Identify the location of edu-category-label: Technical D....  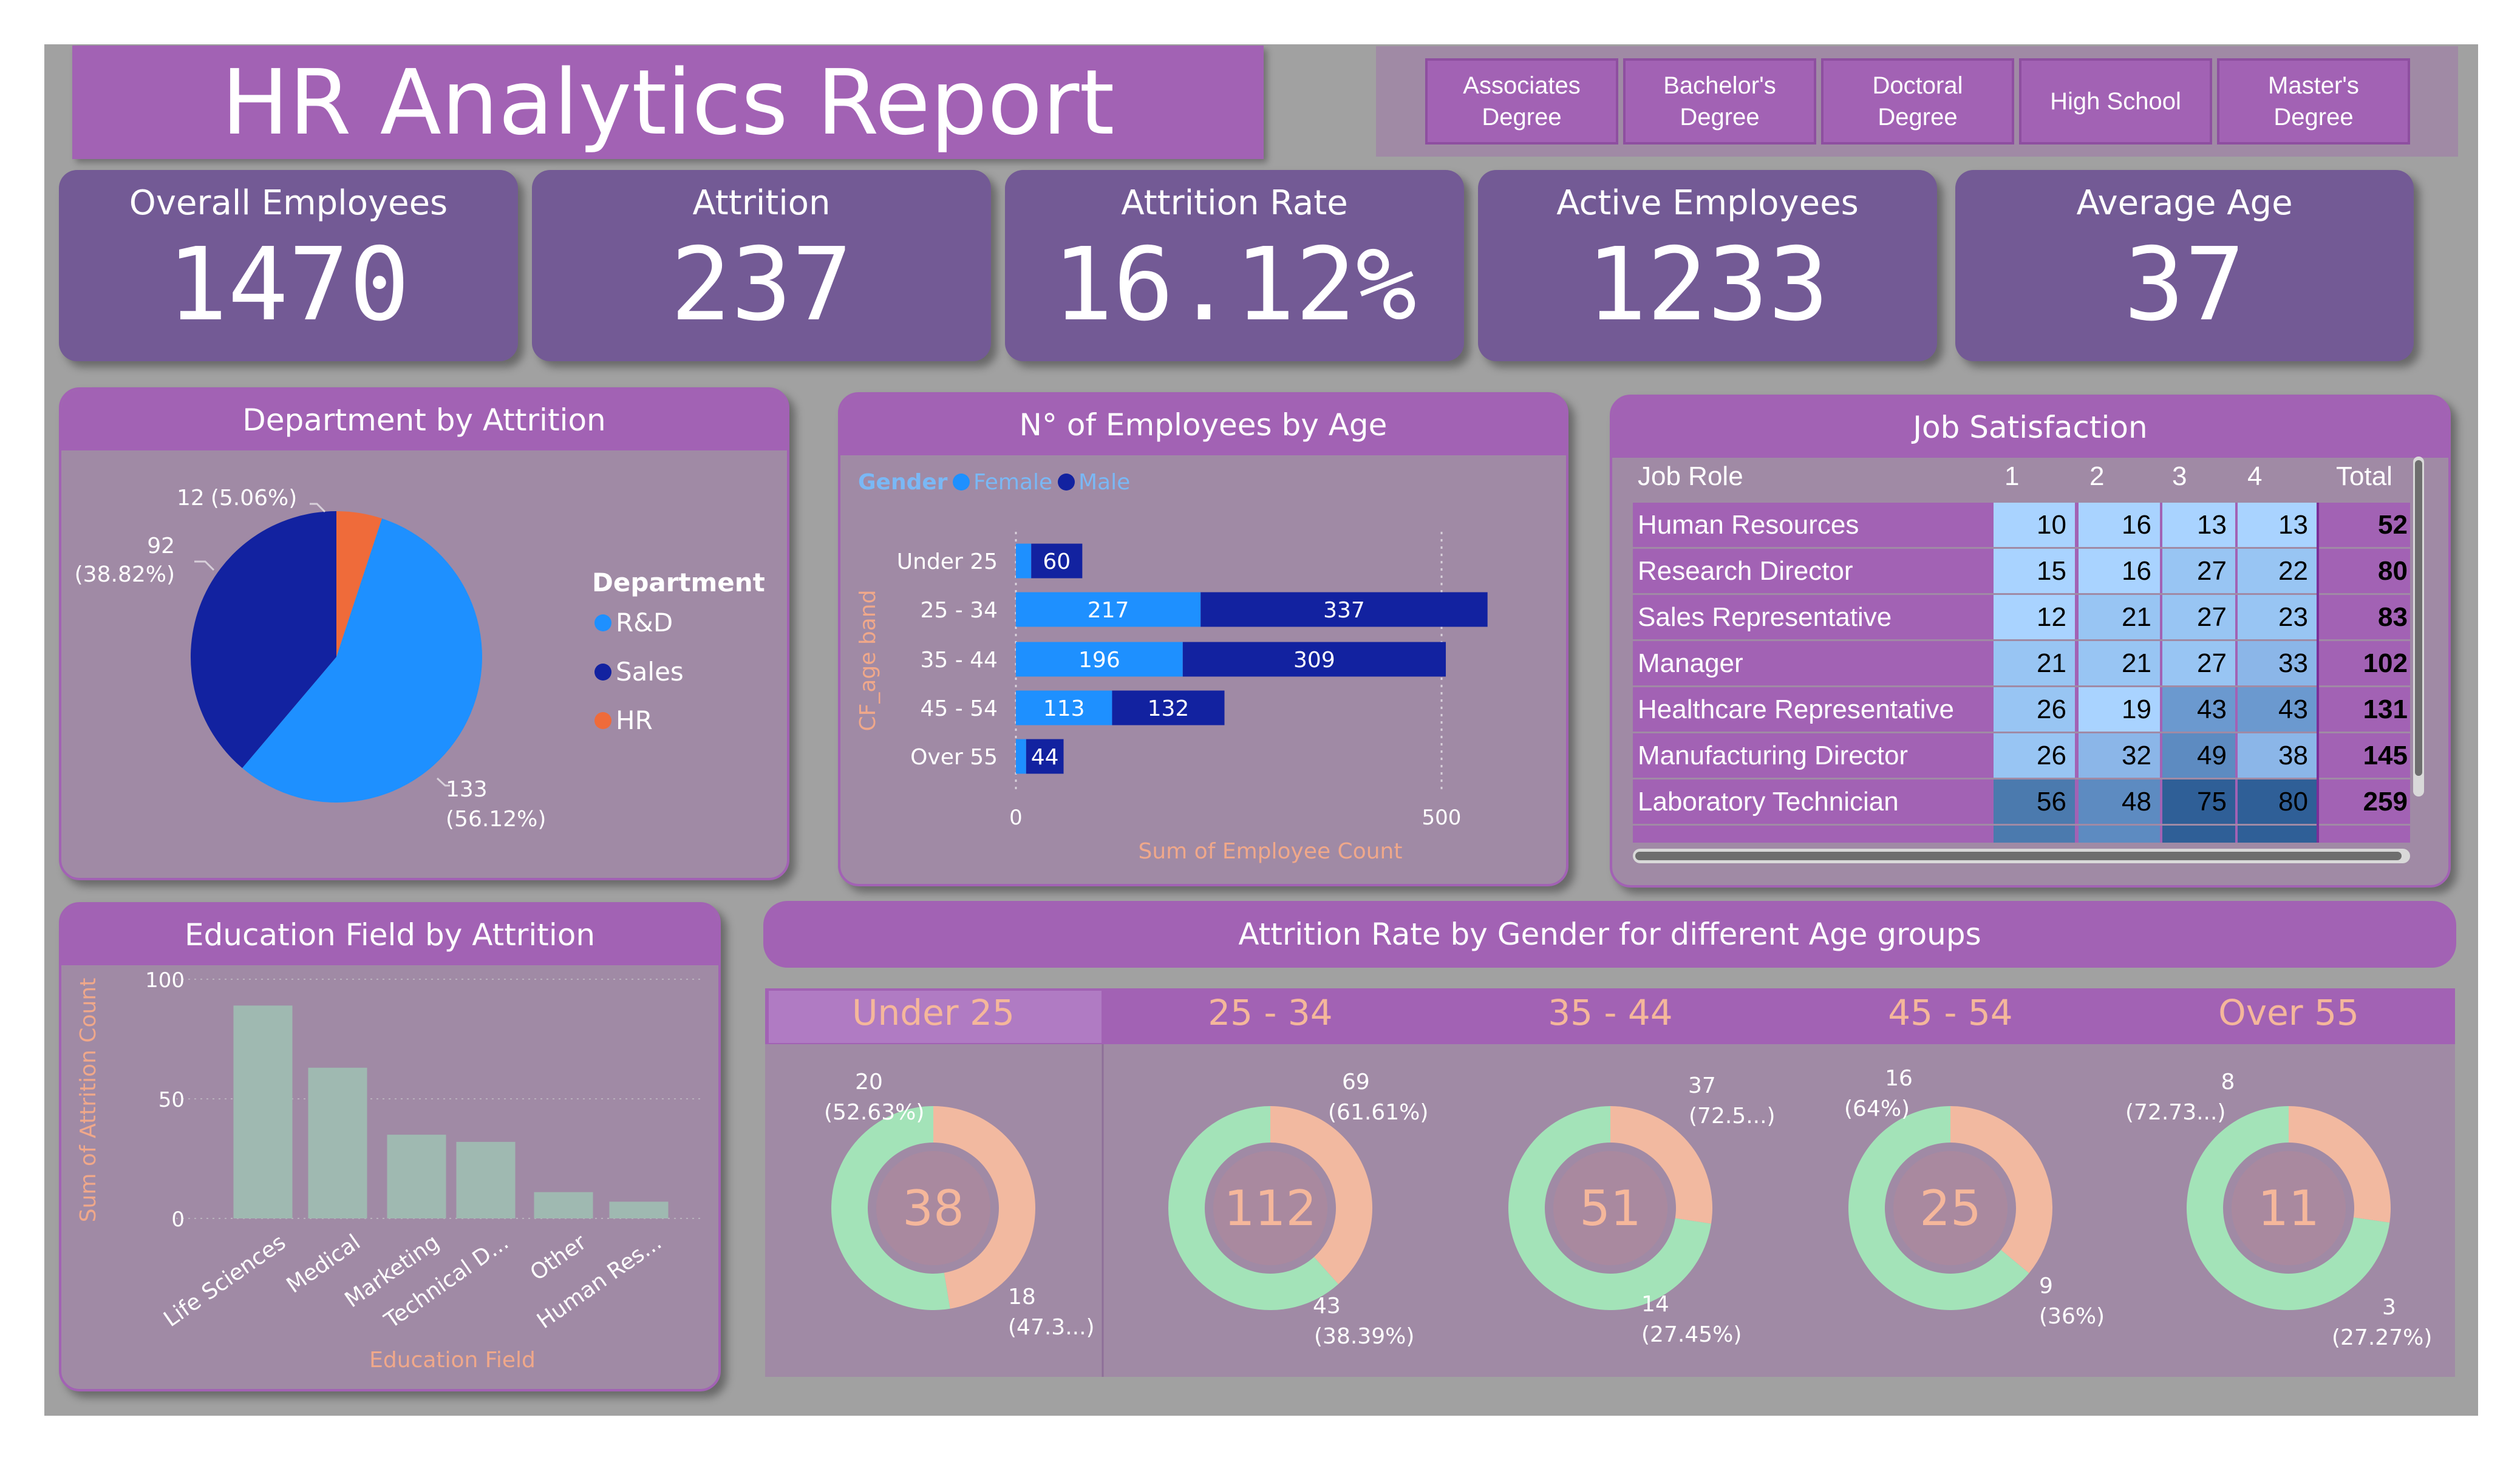
(446, 1282).